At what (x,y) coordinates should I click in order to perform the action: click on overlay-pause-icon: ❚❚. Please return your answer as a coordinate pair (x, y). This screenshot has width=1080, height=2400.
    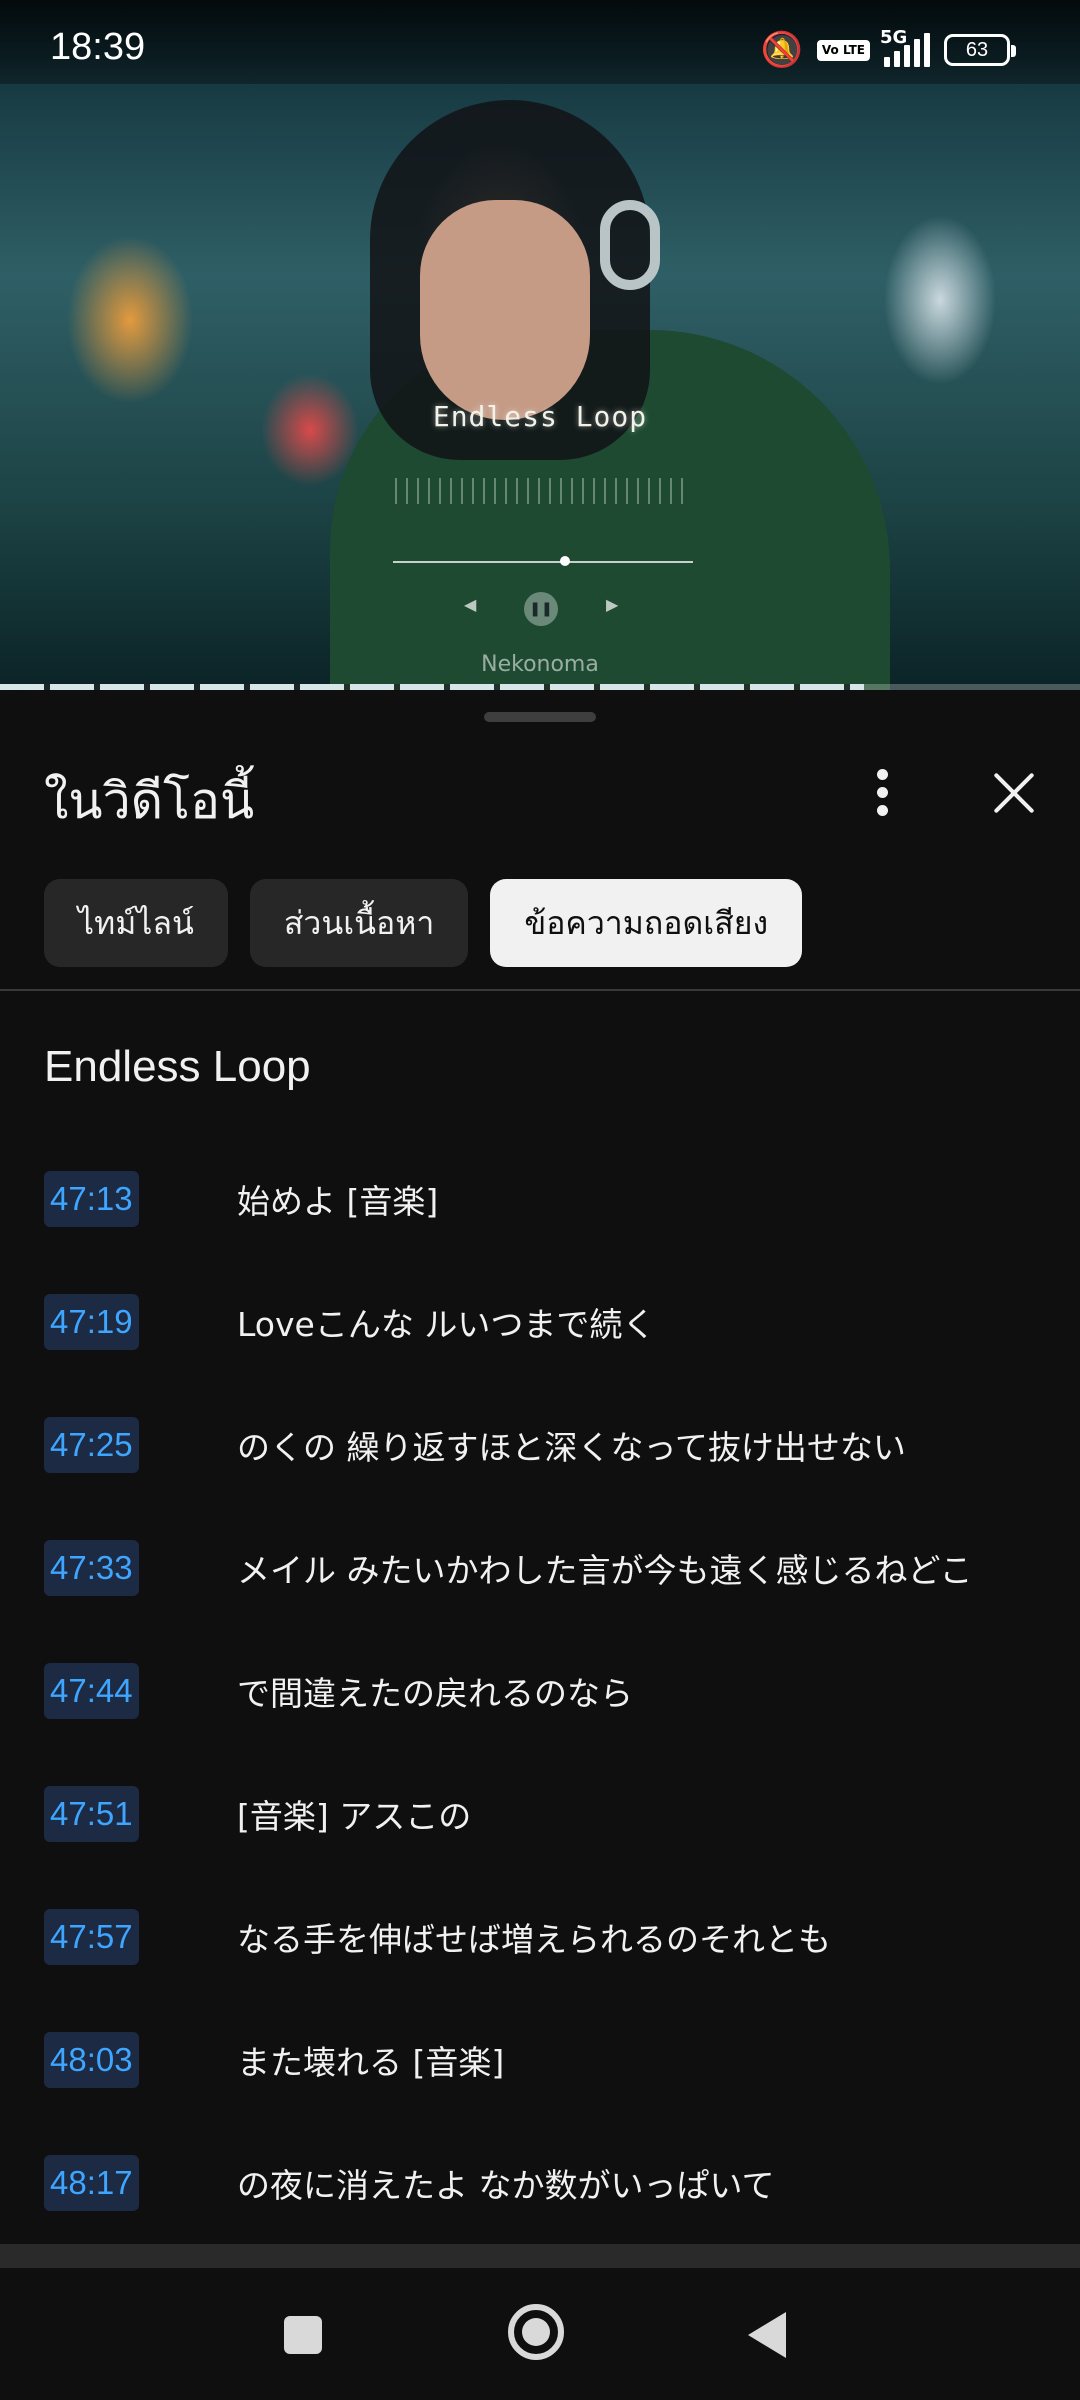
    Looking at the image, I should click on (541, 609).